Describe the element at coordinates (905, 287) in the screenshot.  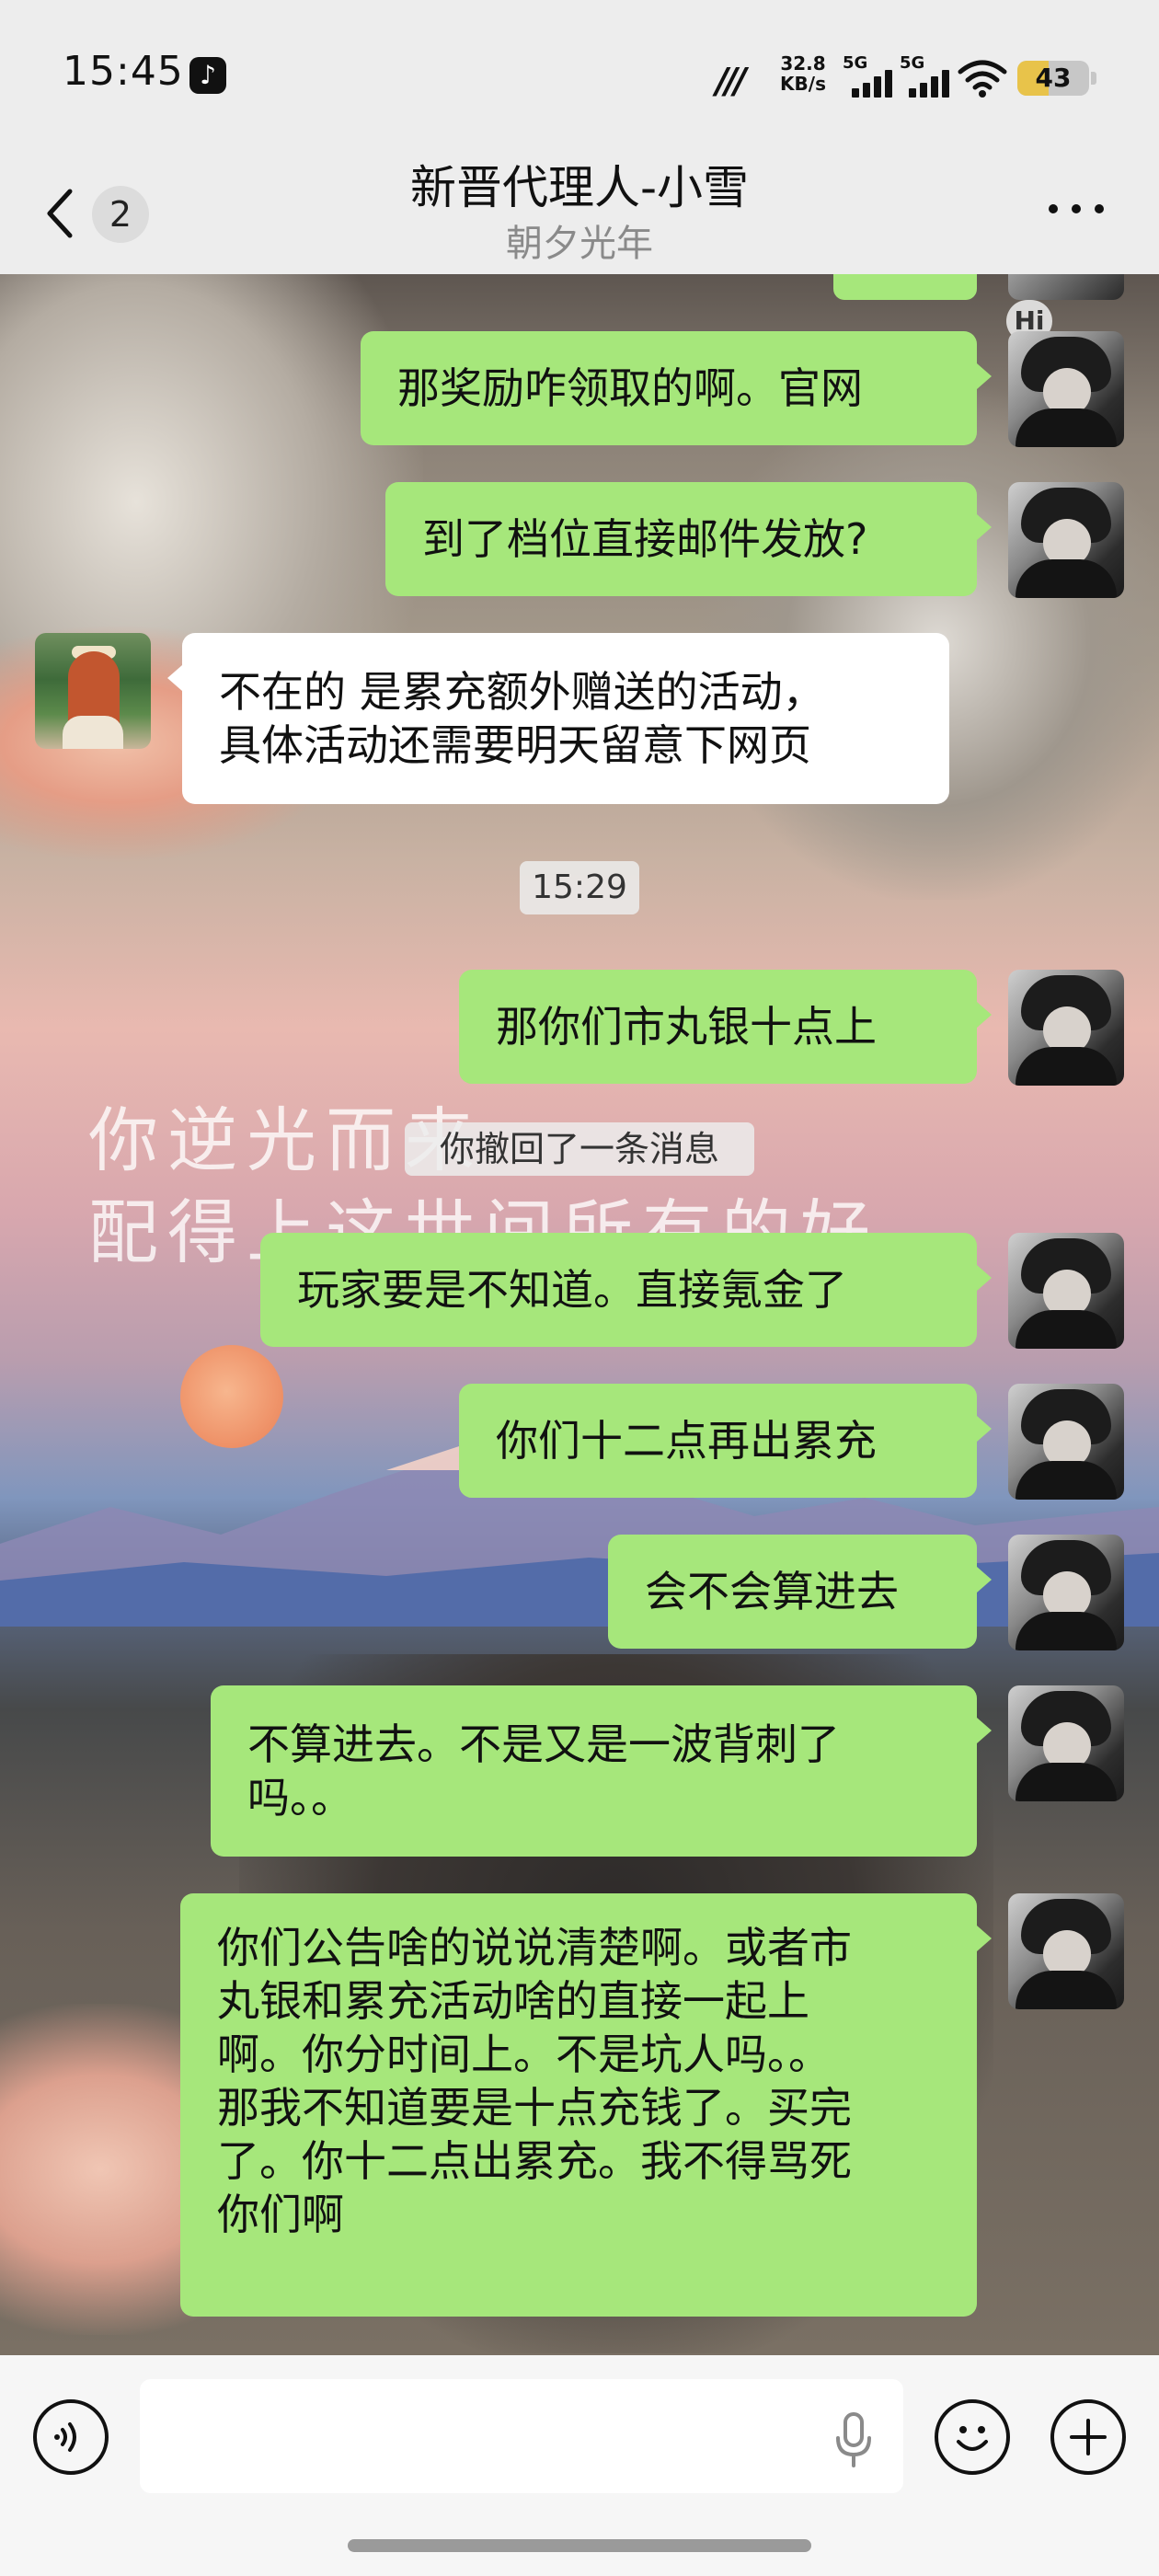
I see `message-bubble-partial` at that location.